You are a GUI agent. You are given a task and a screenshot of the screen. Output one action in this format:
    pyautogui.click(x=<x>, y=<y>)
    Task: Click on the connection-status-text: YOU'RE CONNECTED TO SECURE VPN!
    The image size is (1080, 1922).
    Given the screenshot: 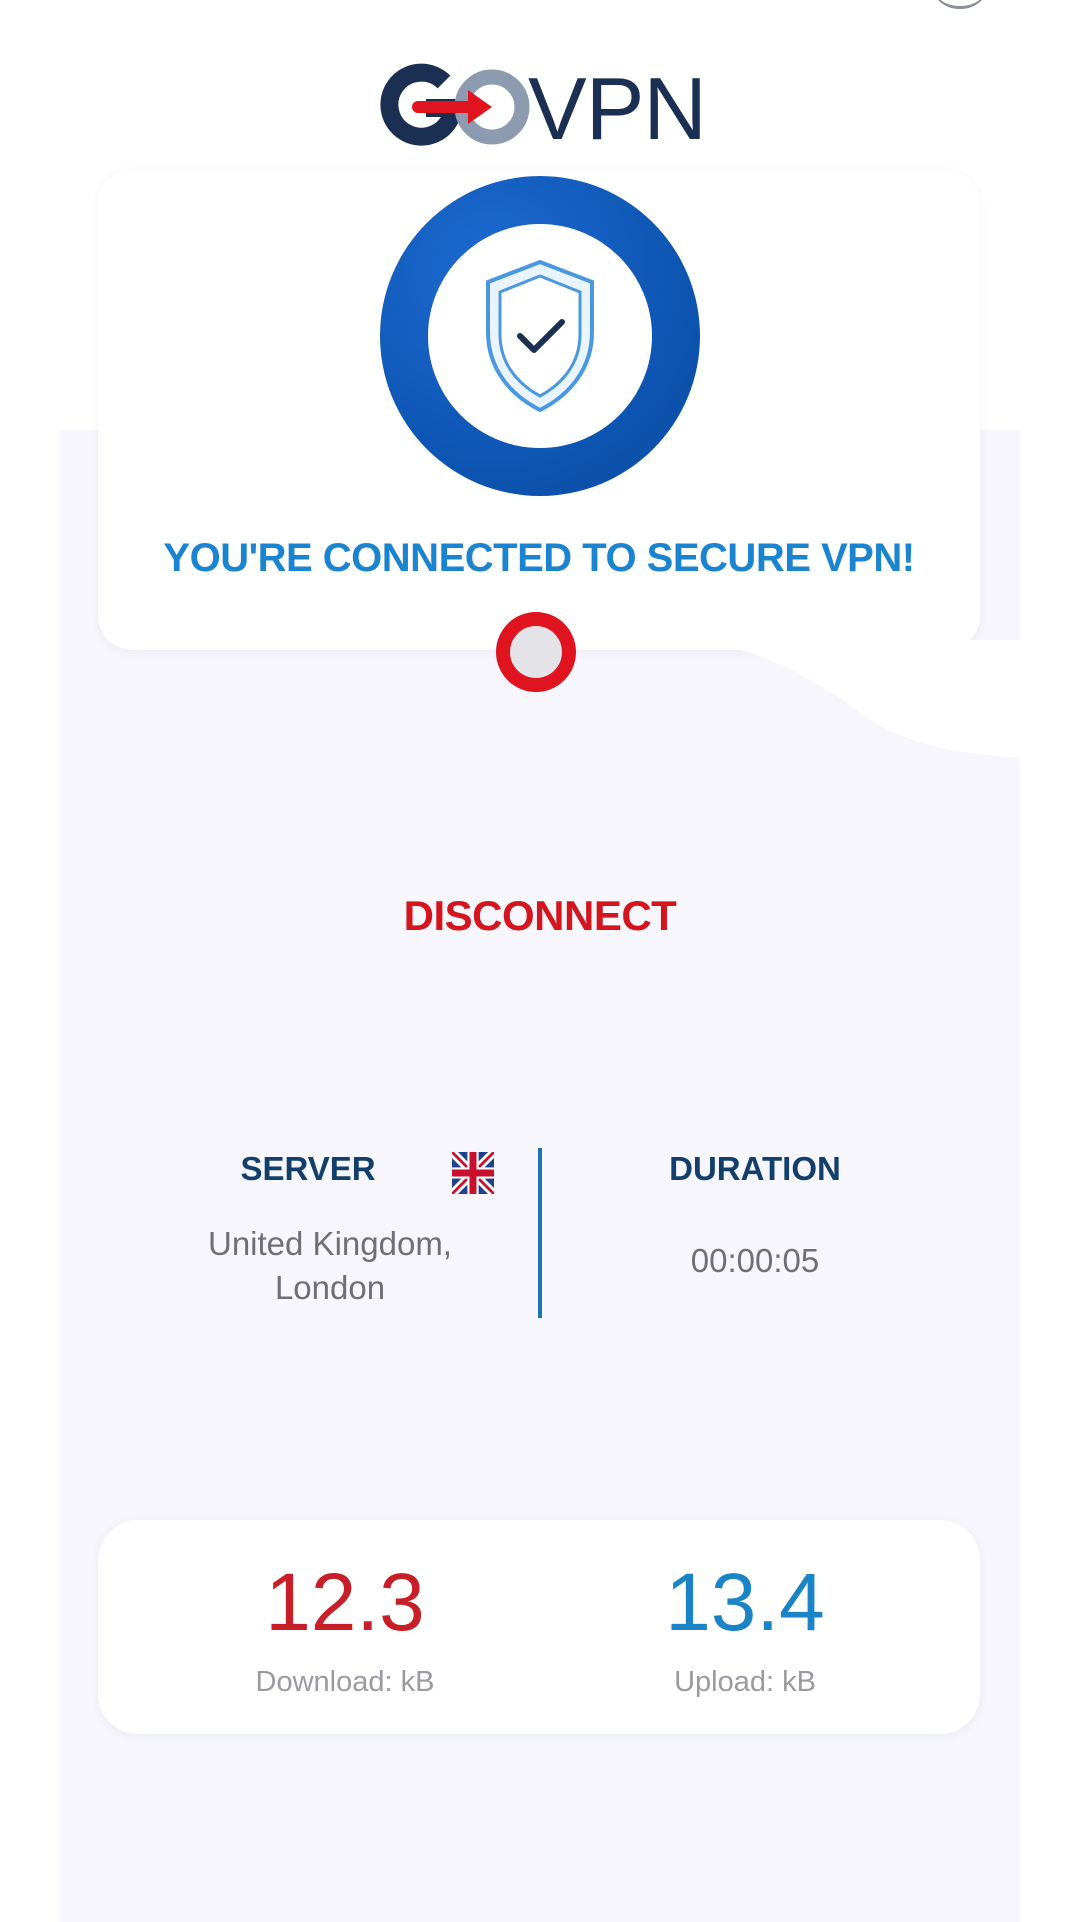 What is the action you would take?
    pyautogui.click(x=539, y=558)
    